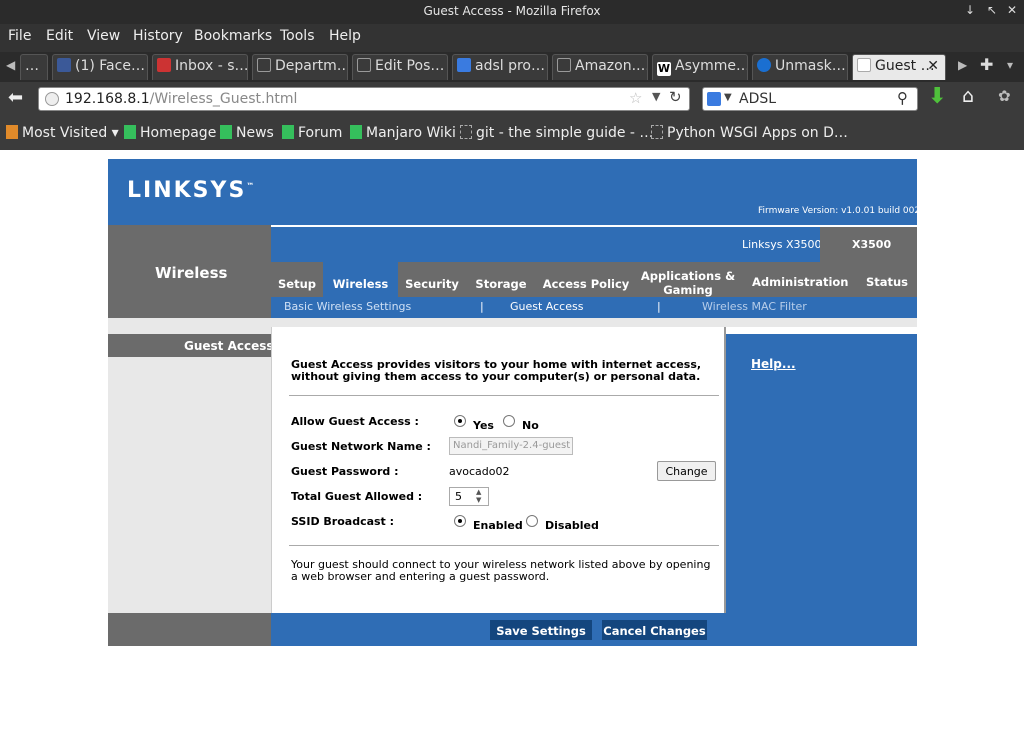 The height and width of the screenshot is (740, 1024). I want to click on allow-yes-label: Yes, so click(483, 425).